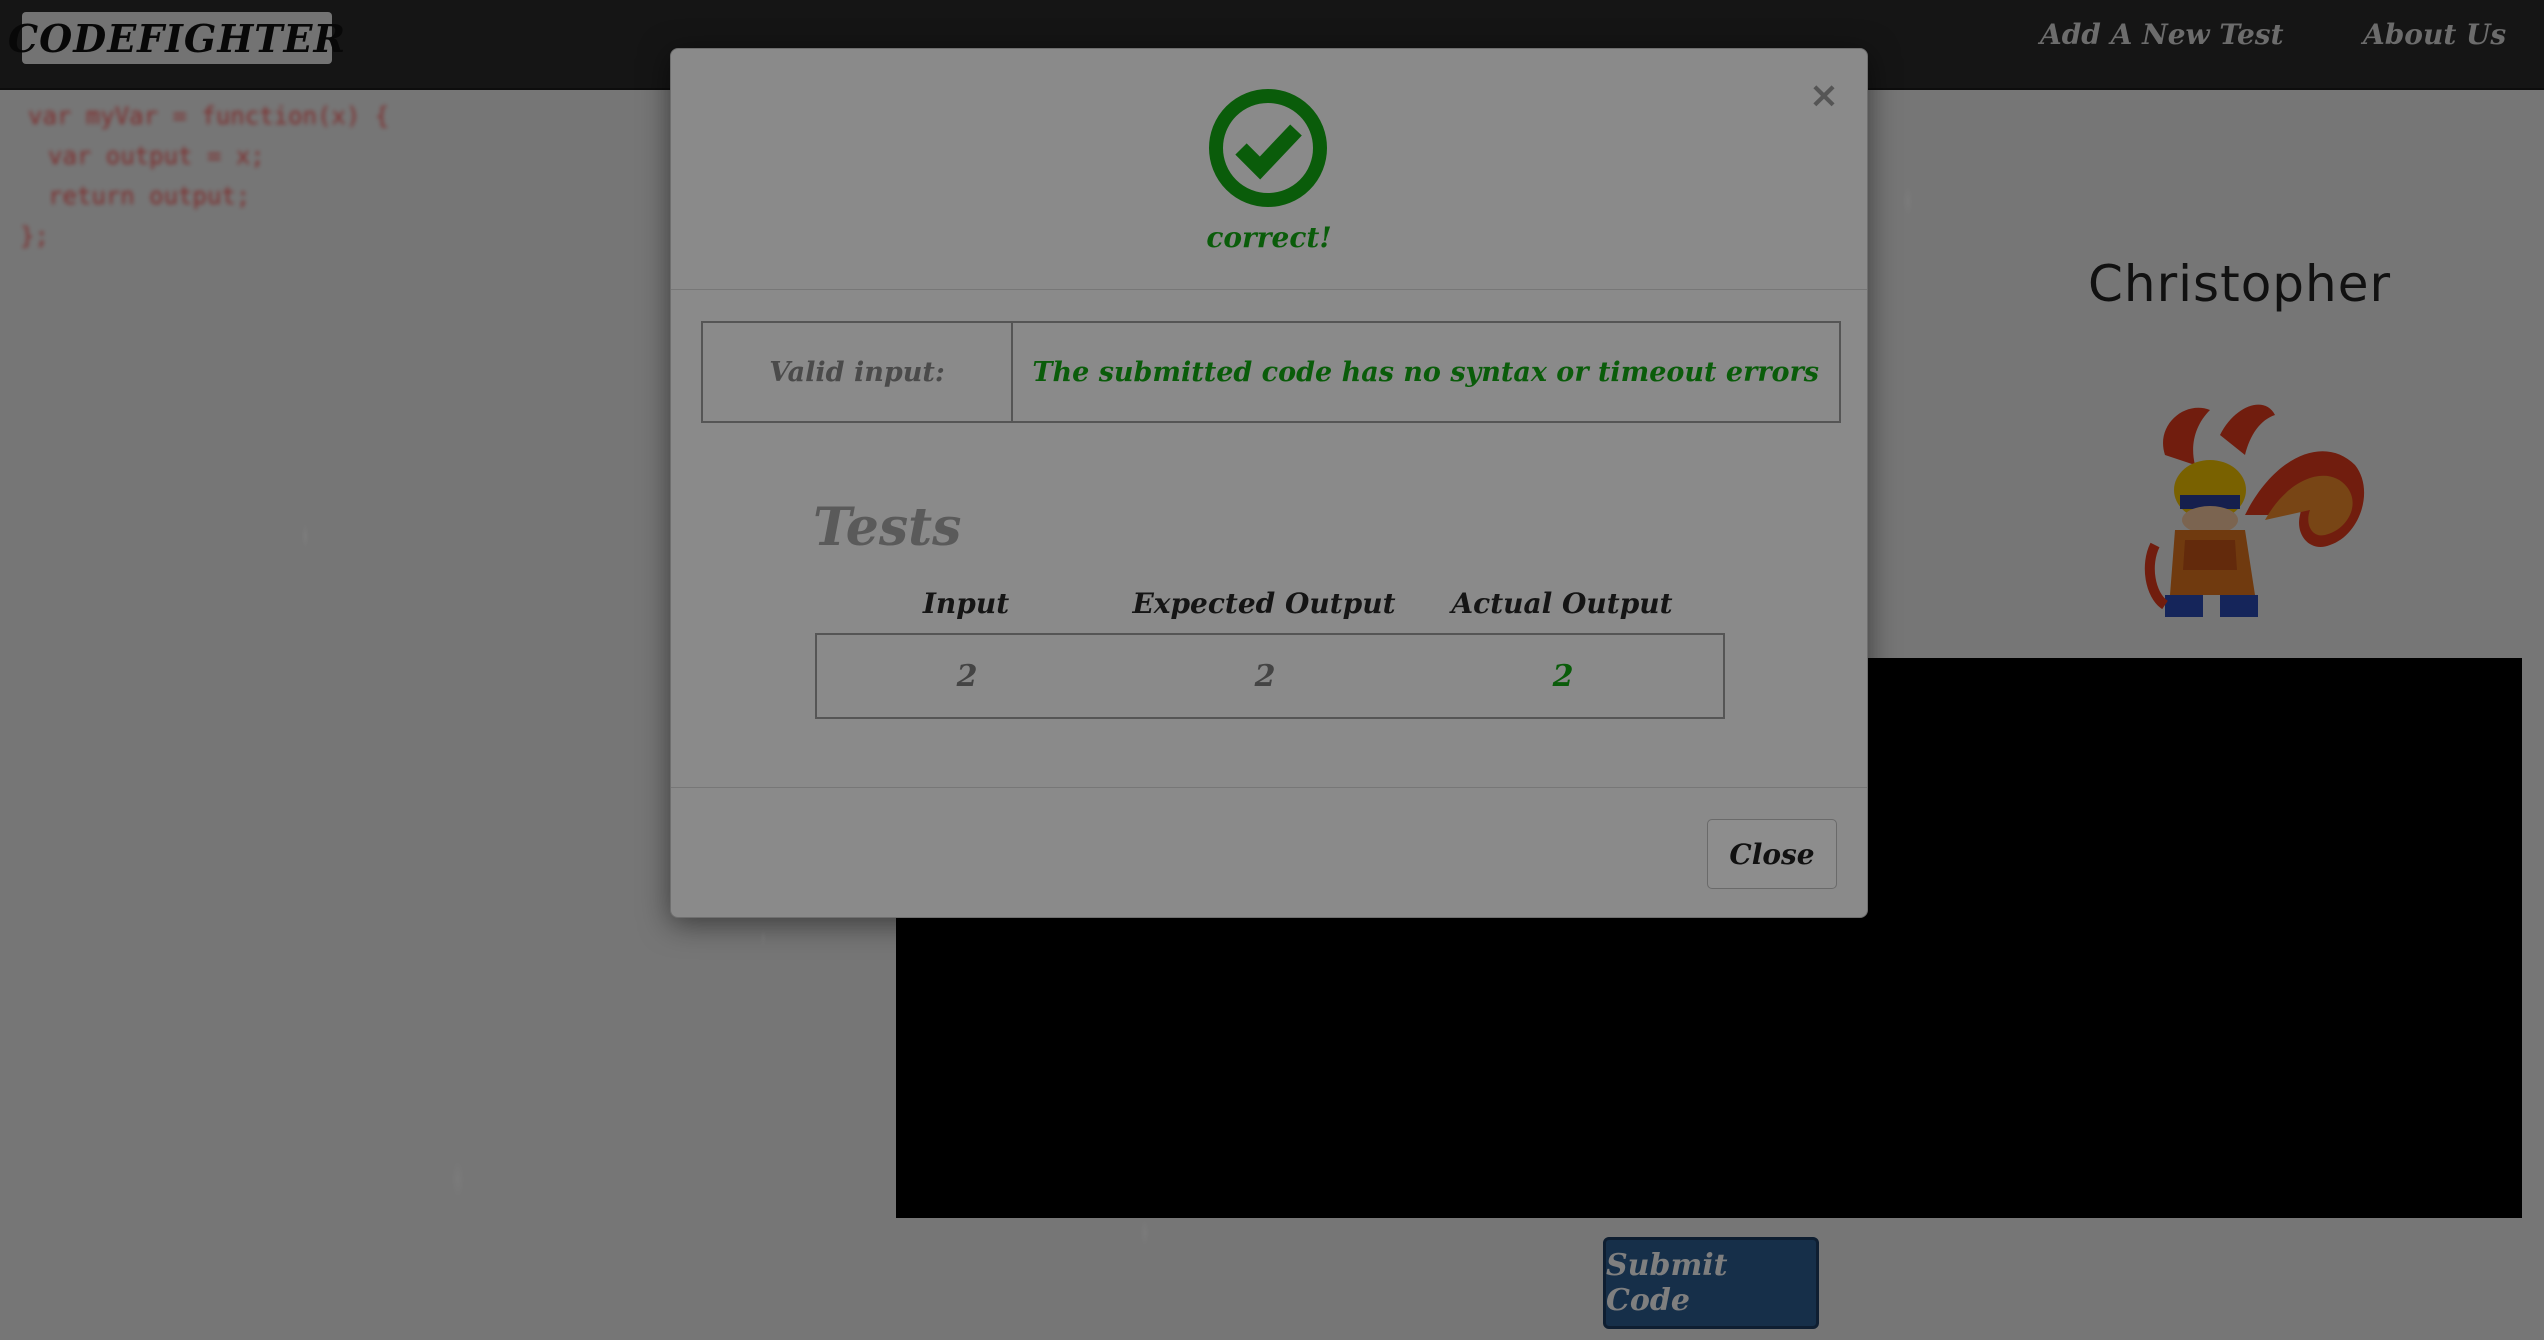 This screenshot has width=2544, height=1340. What do you see at coordinates (1269, 237) in the screenshot?
I see `status-label: correct!` at bounding box center [1269, 237].